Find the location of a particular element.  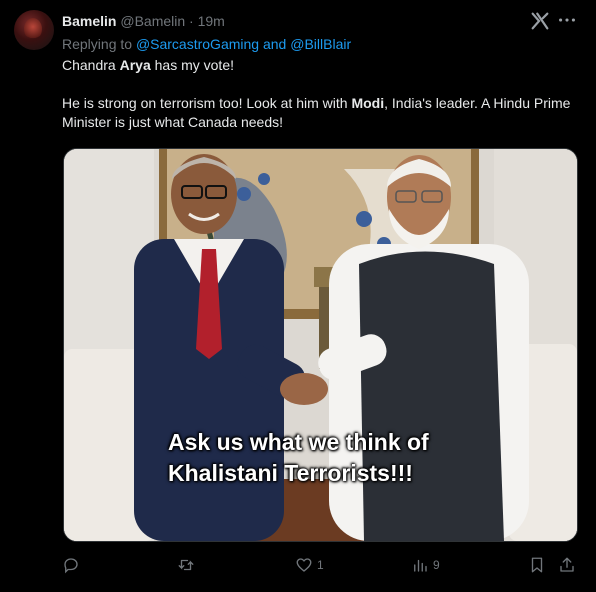

reply-icon is located at coordinates (71, 566).